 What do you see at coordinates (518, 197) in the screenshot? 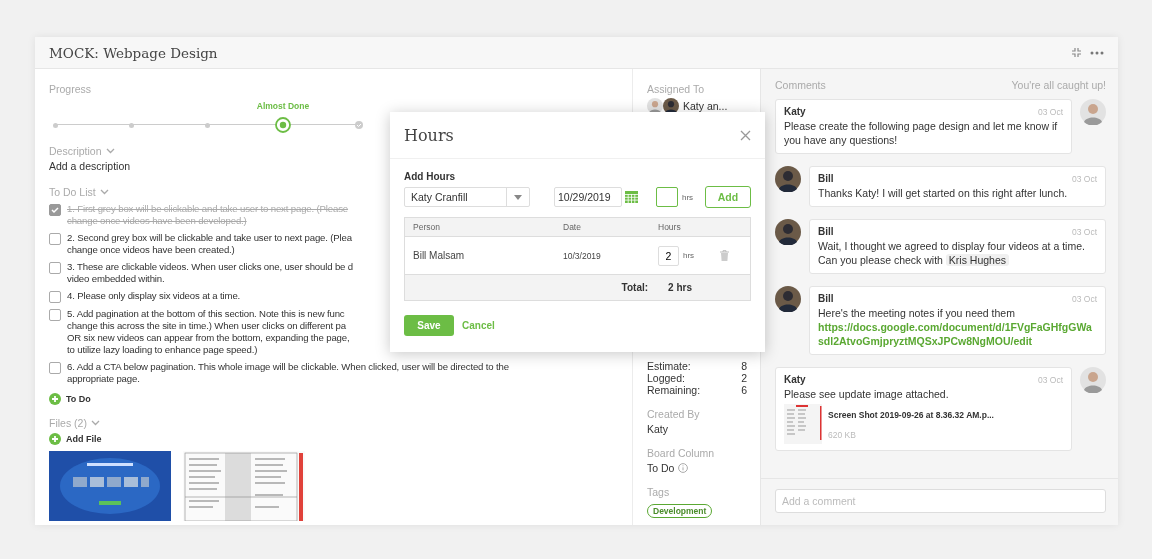
I see `caret-icon` at bounding box center [518, 197].